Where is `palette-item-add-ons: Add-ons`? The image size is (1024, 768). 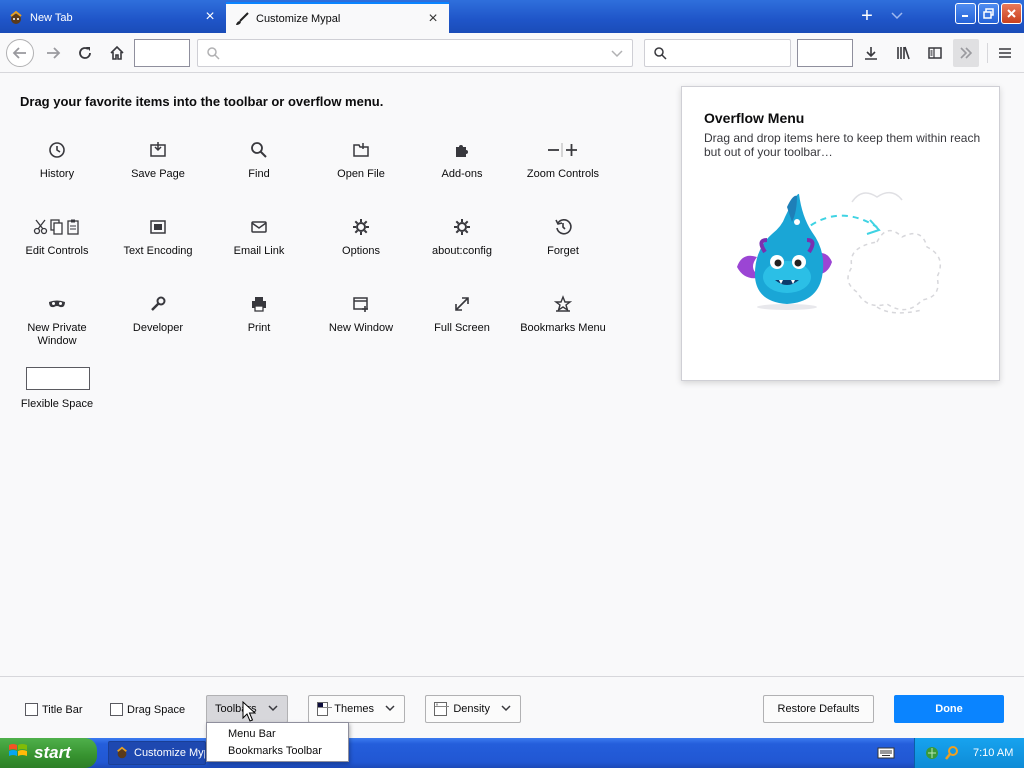
palette-item-add-ons: Add-ons is located at coordinates (462, 159).